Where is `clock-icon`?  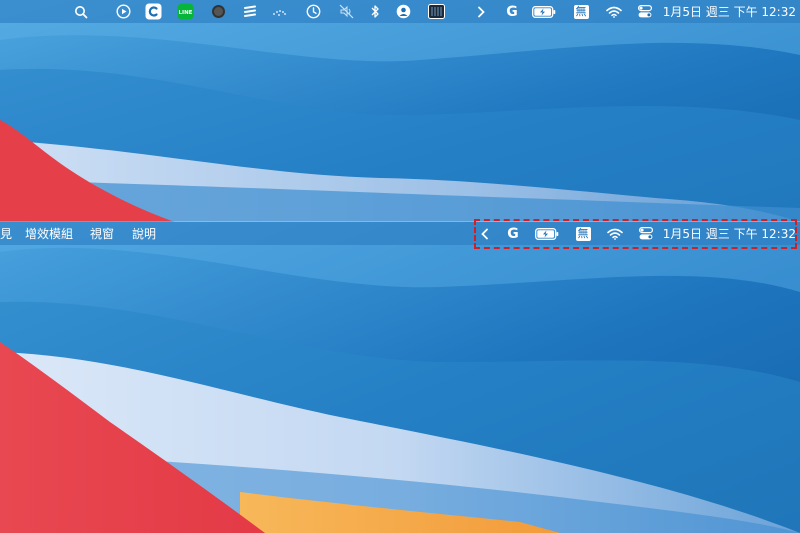 clock-icon is located at coordinates (313, 11).